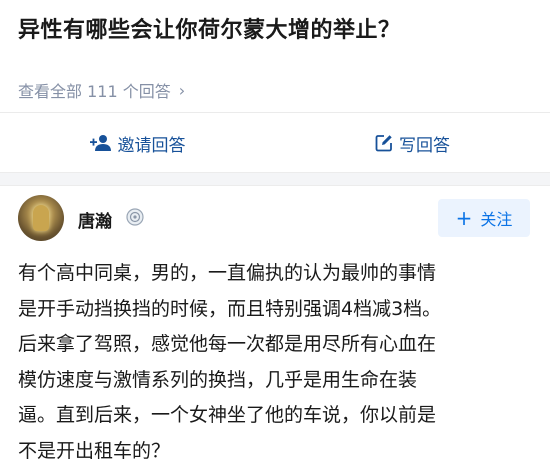 The image size is (550, 475). What do you see at coordinates (227, 415) in the screenshot?
I see `answer-line: 逼。直到后来，一个女神坐了他的车说，你以前是` at bounding box center [227, 415].